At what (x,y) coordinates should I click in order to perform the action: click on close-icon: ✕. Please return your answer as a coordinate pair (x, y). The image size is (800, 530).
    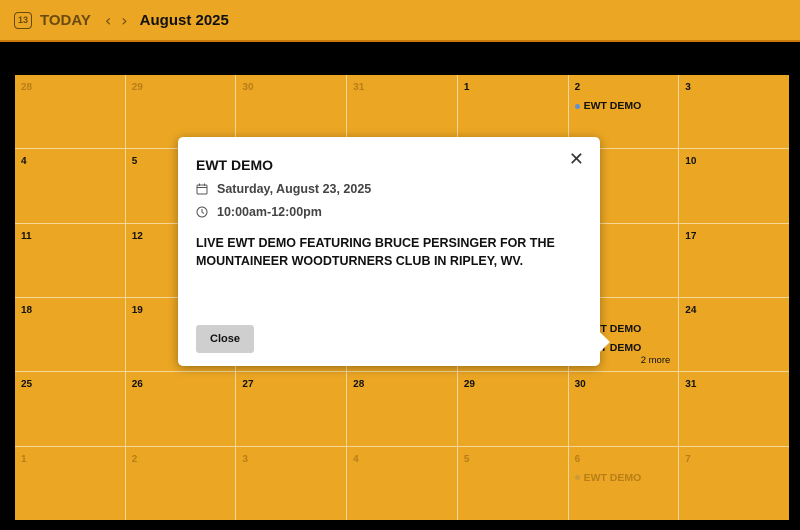
    Looking at the image, I should click on (576, 159).